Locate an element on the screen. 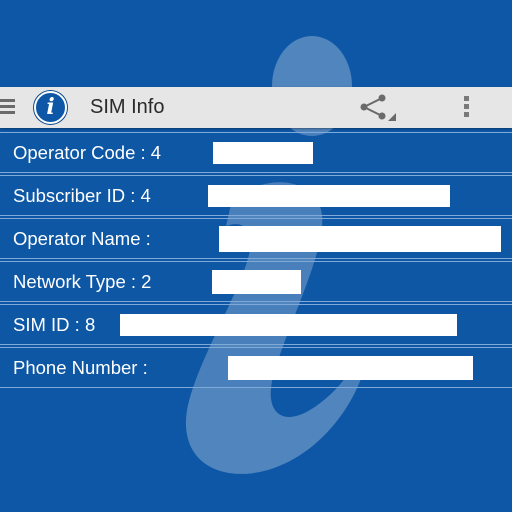 Image resolution: width=512 pixels, height=512 pixels. network-type-label: Network Type : 2 is located at coordinates (82, 281).